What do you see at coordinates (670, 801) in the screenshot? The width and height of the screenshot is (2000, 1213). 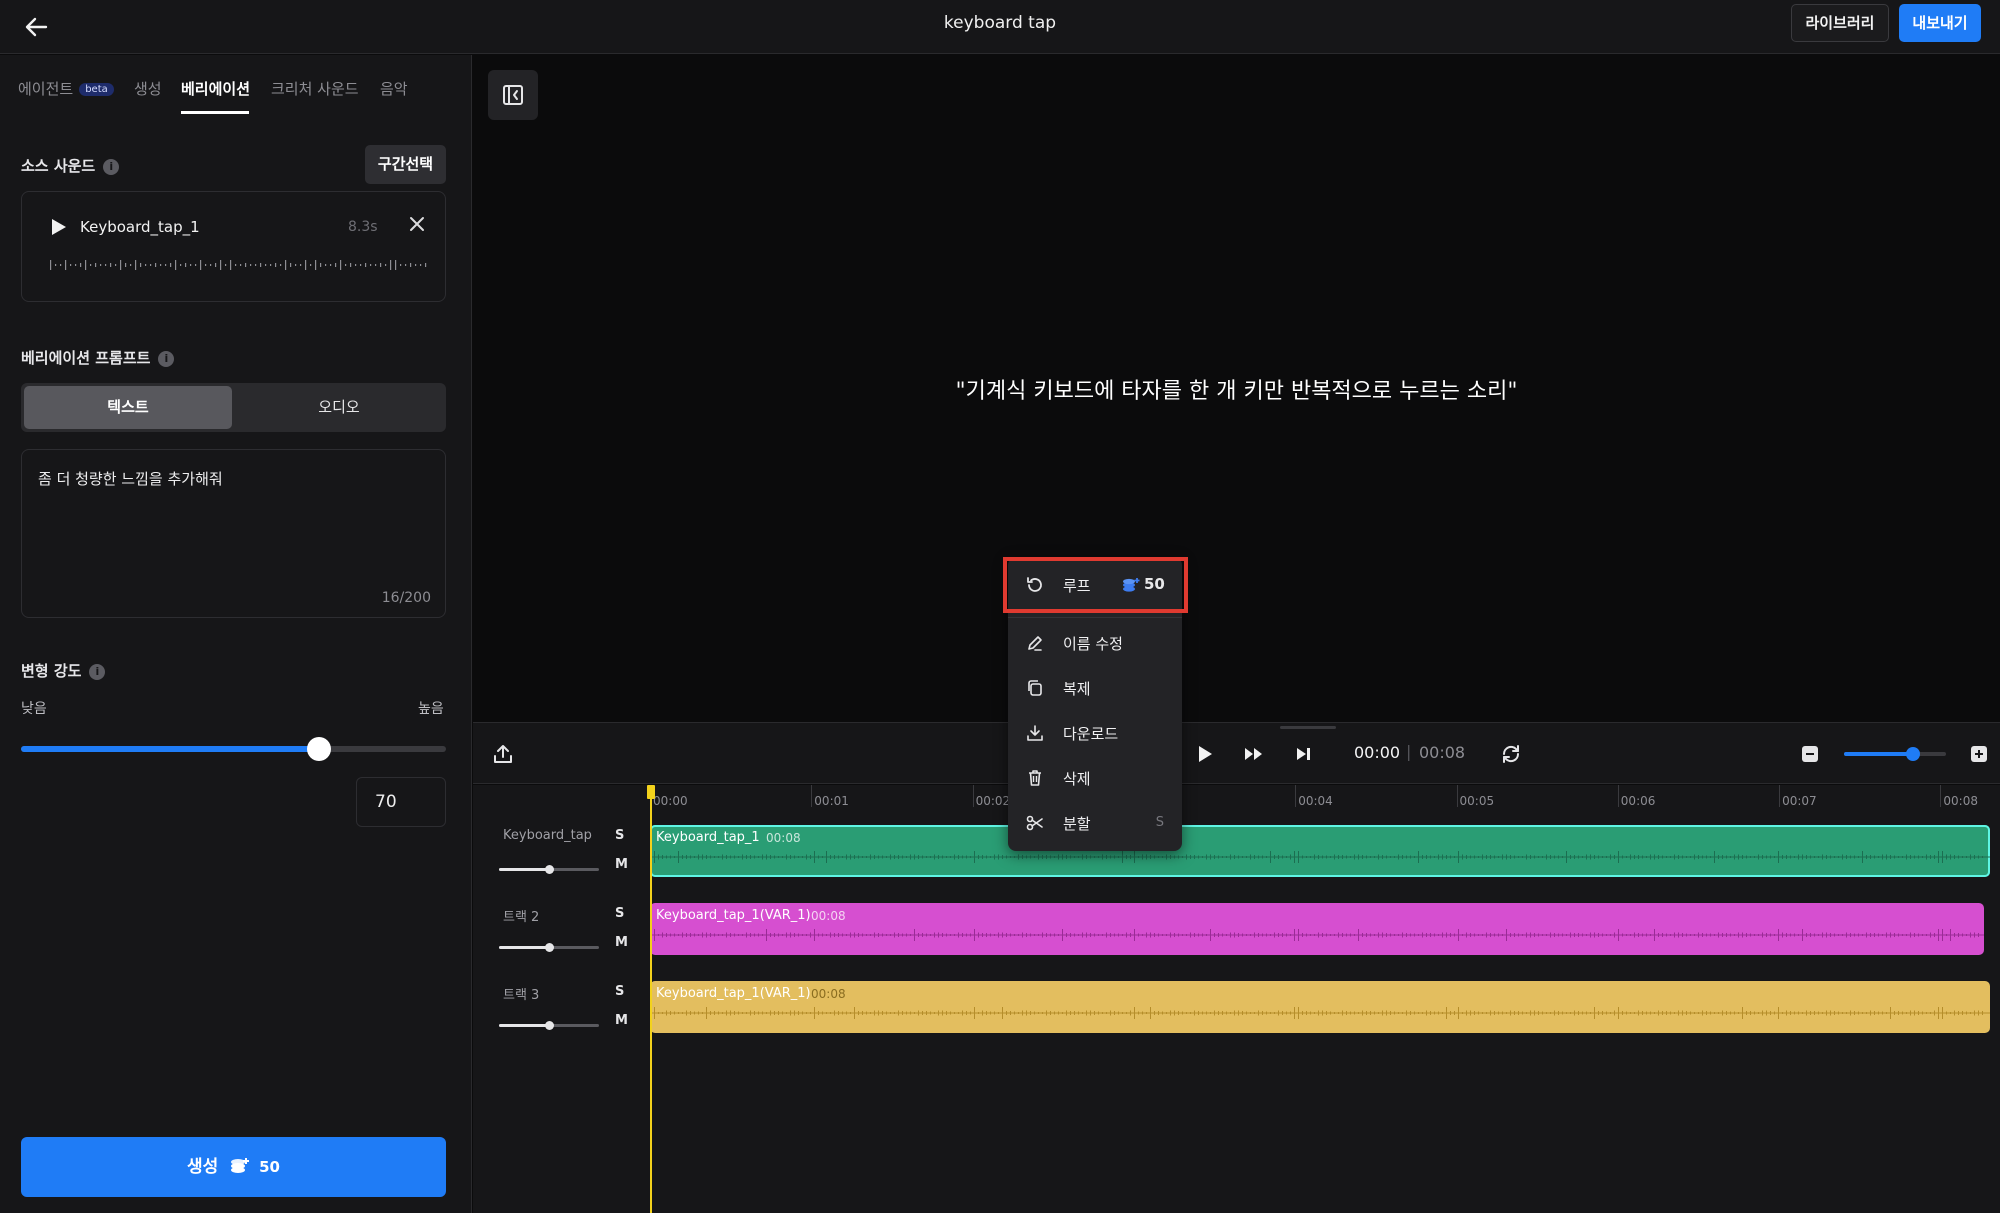 I see `ruler-label: 00:00` at bounding box center [670, 801].